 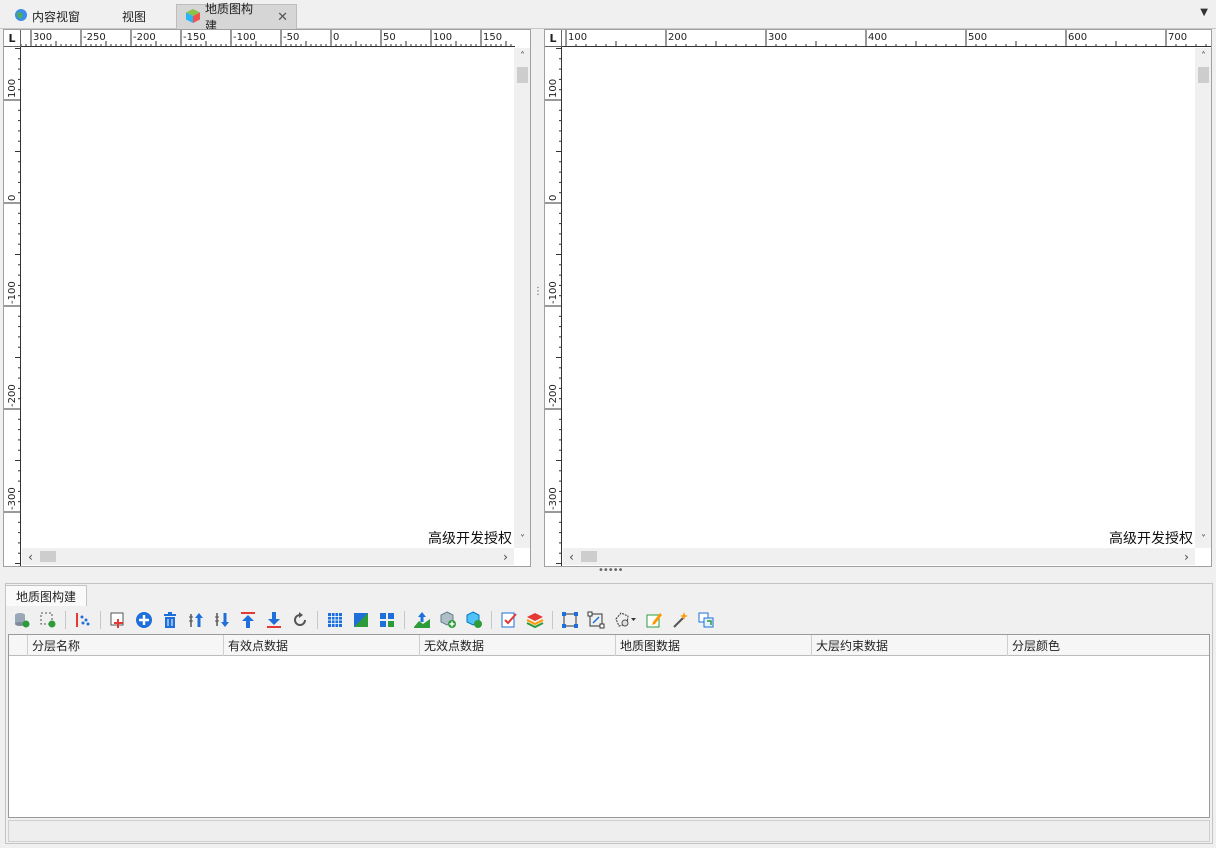 I want to click on check-data-button, so click(x=509, y=620).